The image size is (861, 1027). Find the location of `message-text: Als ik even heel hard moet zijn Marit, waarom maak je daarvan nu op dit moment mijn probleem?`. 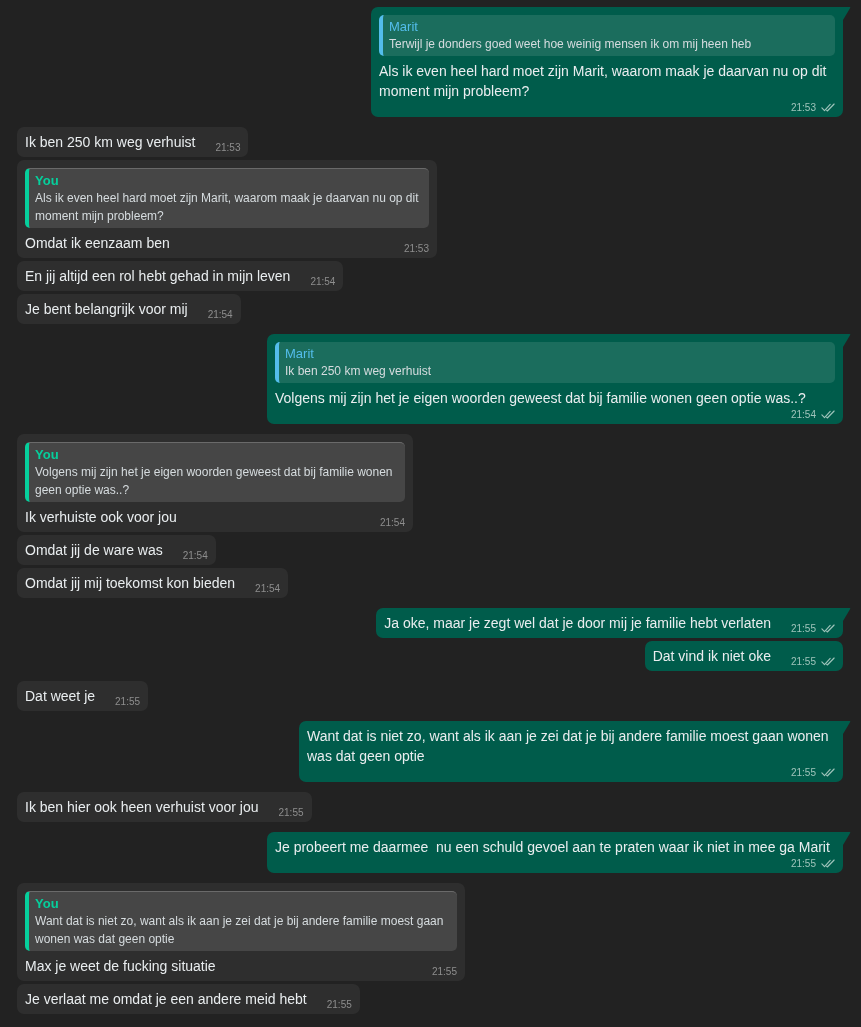

message-text: Als ik even heel hard moet zijn Marit, waarom maak je daarvan nu op dit moment mijn probleem? is located at coordinates (603, 81).